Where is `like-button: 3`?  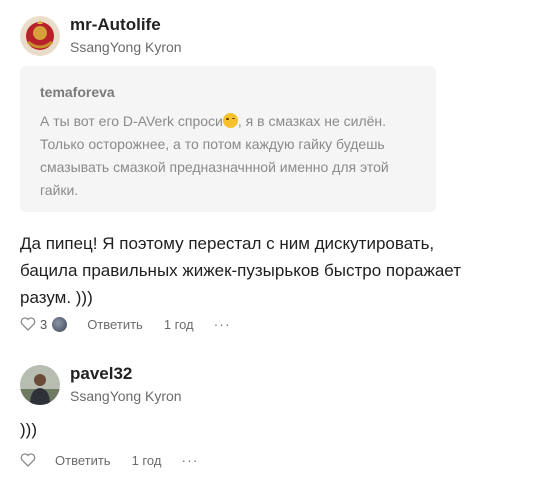
like-button: 3 is located at coordinates (33, 324).